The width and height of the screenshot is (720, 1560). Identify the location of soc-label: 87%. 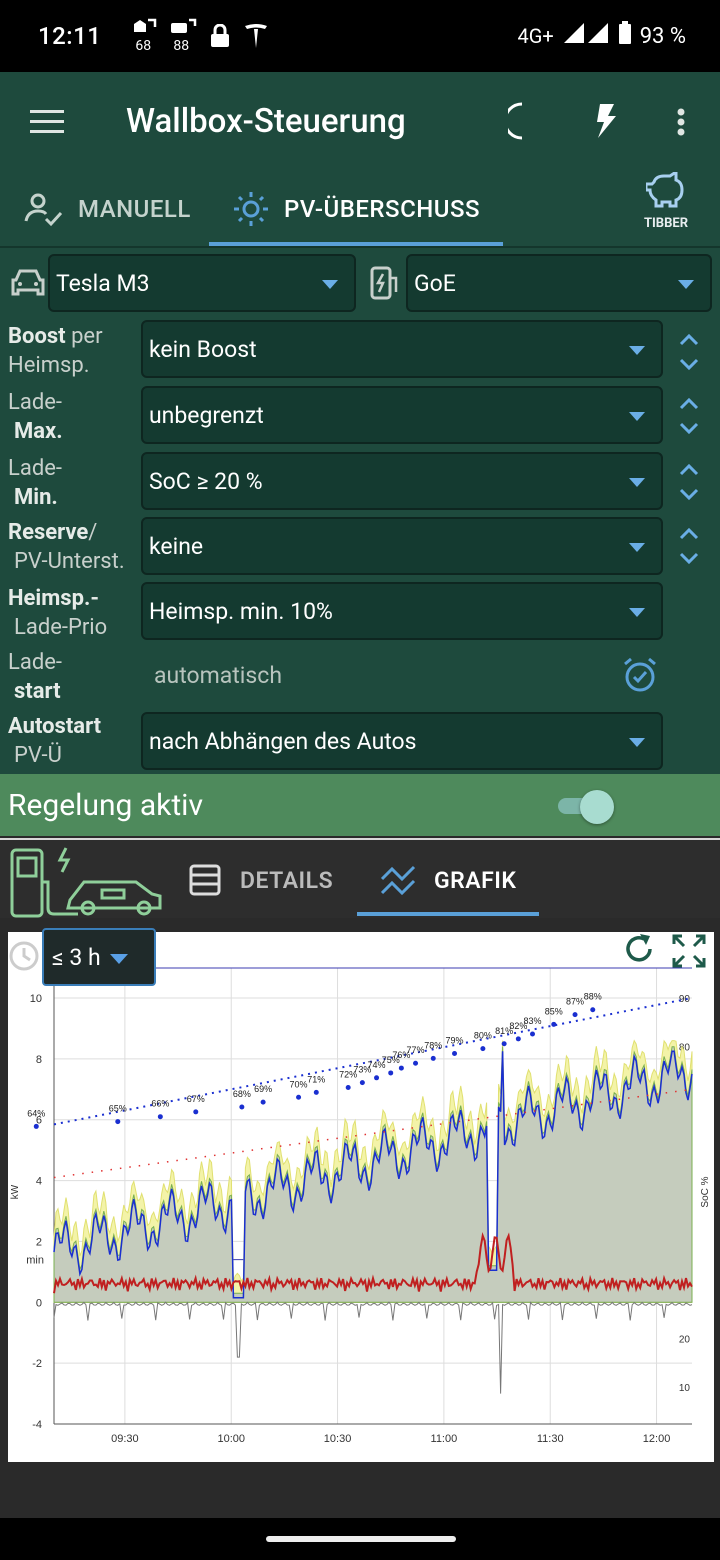
(575, 1002).